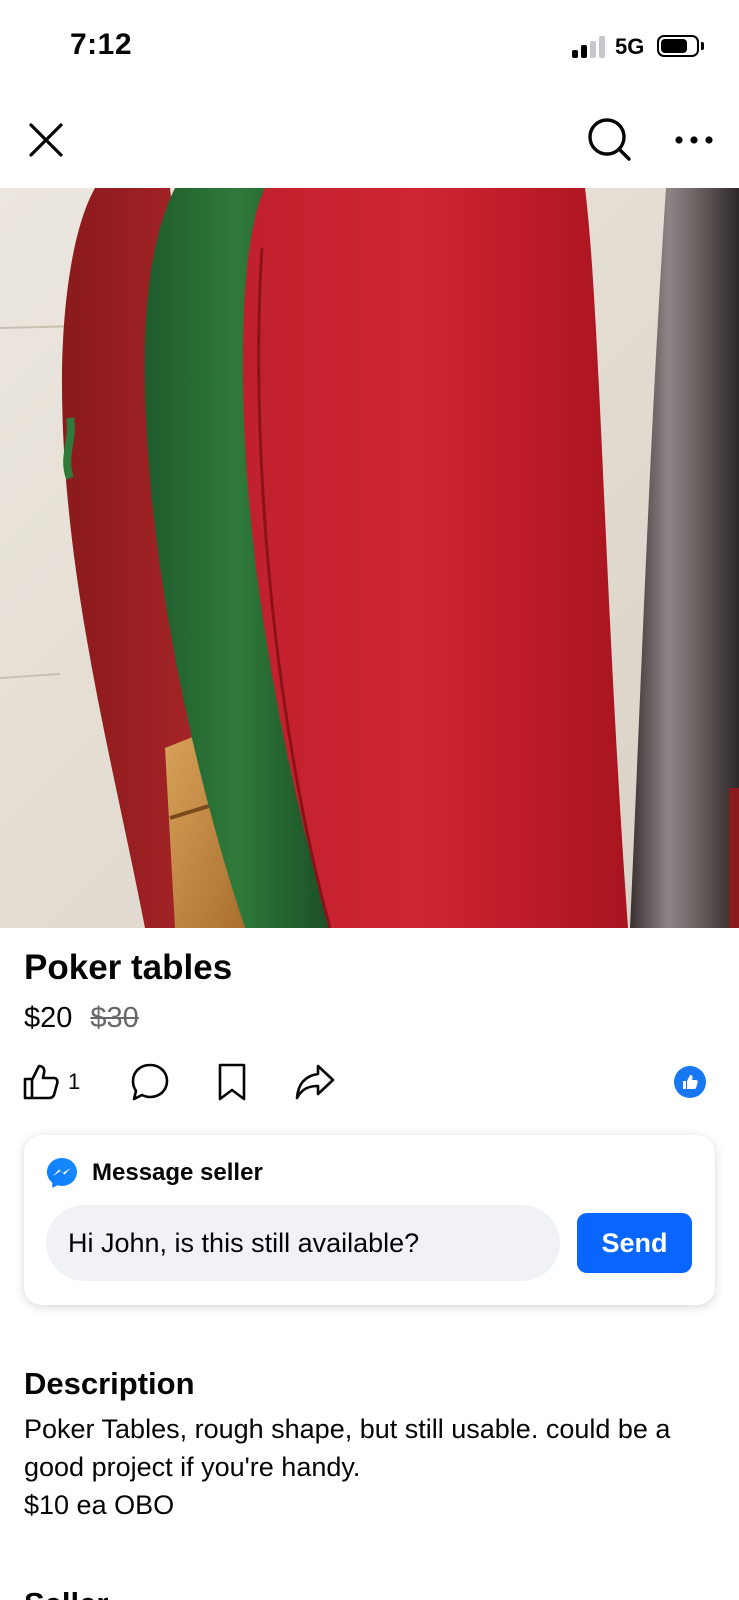 The image size is (739, 1600). I want to click on like-button: 1, so click(51, 1082).